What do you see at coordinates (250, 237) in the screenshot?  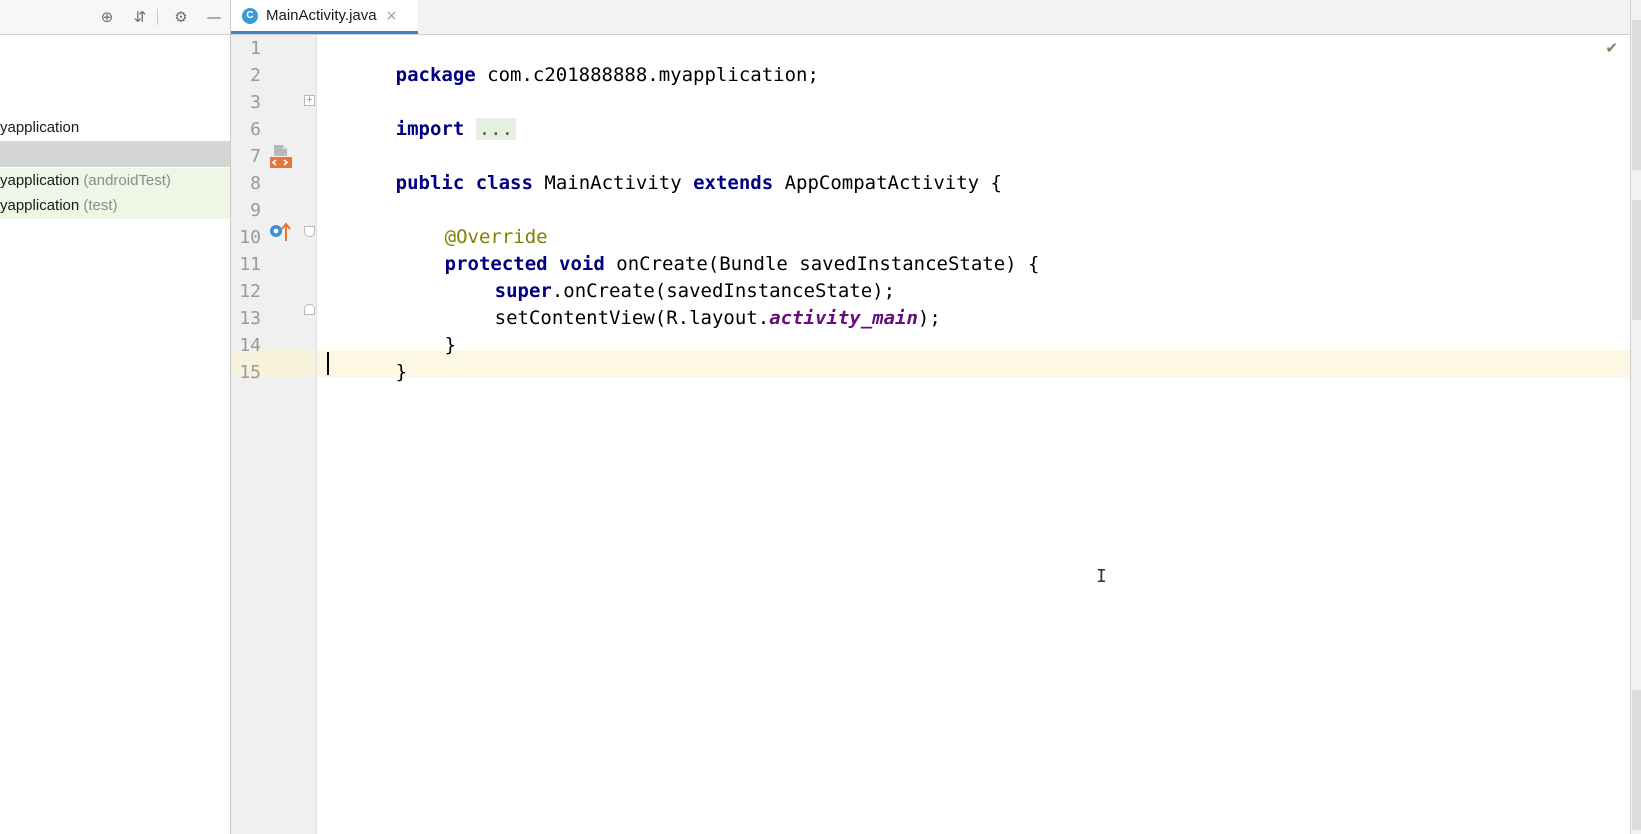 I see `line-number: 10` at bounding box center [250, 237].